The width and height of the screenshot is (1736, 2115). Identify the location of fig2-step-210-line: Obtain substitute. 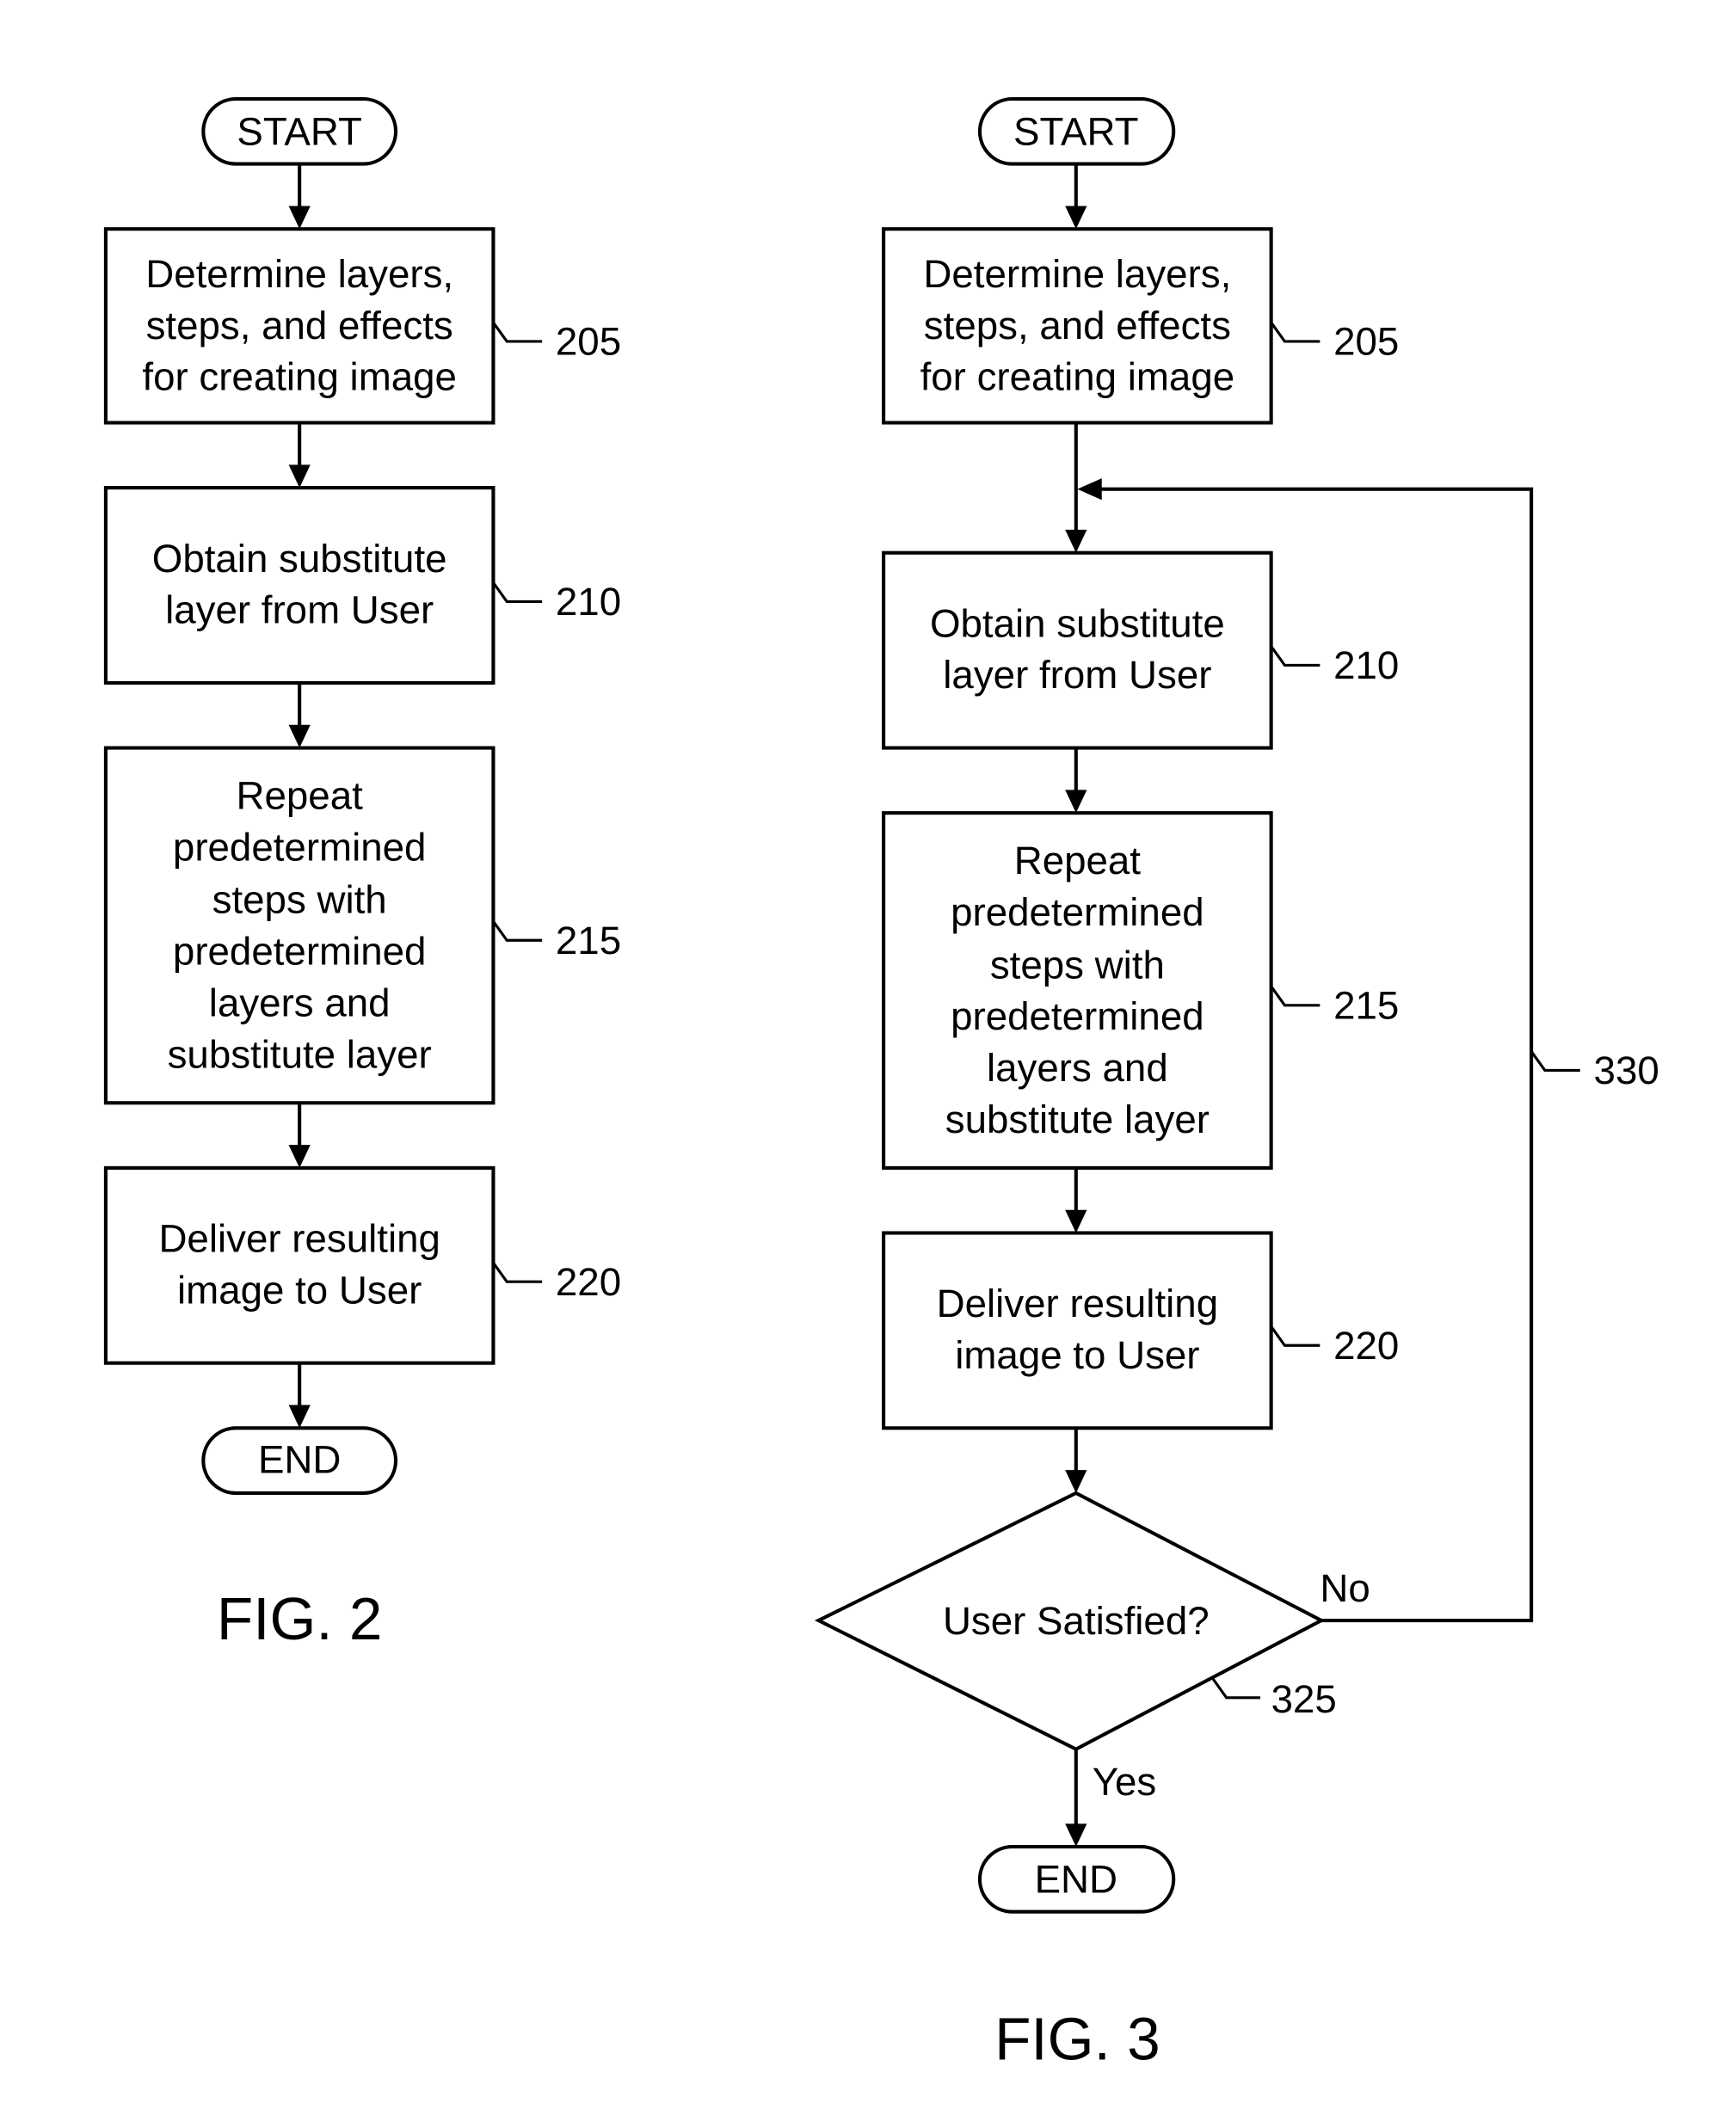
(299, 559).